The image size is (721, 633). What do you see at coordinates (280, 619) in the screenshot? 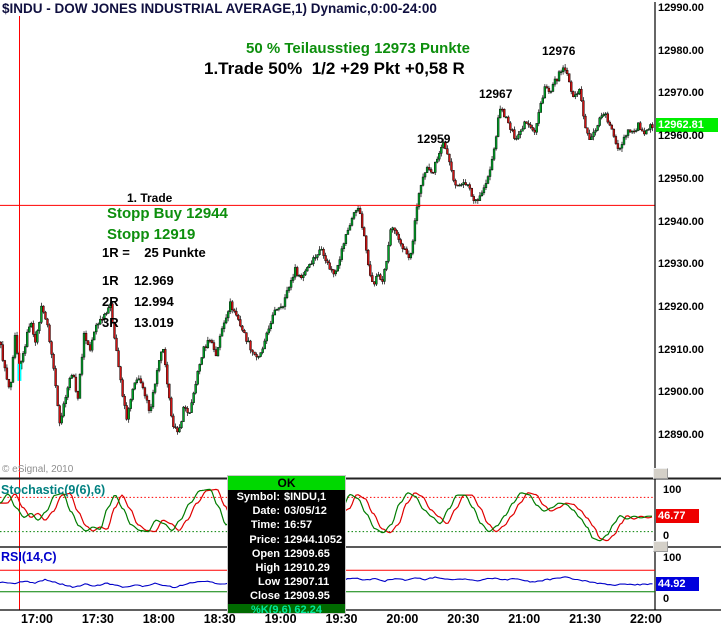
I see `time-axis-label: 19:00` at bounding box center [280, 619].